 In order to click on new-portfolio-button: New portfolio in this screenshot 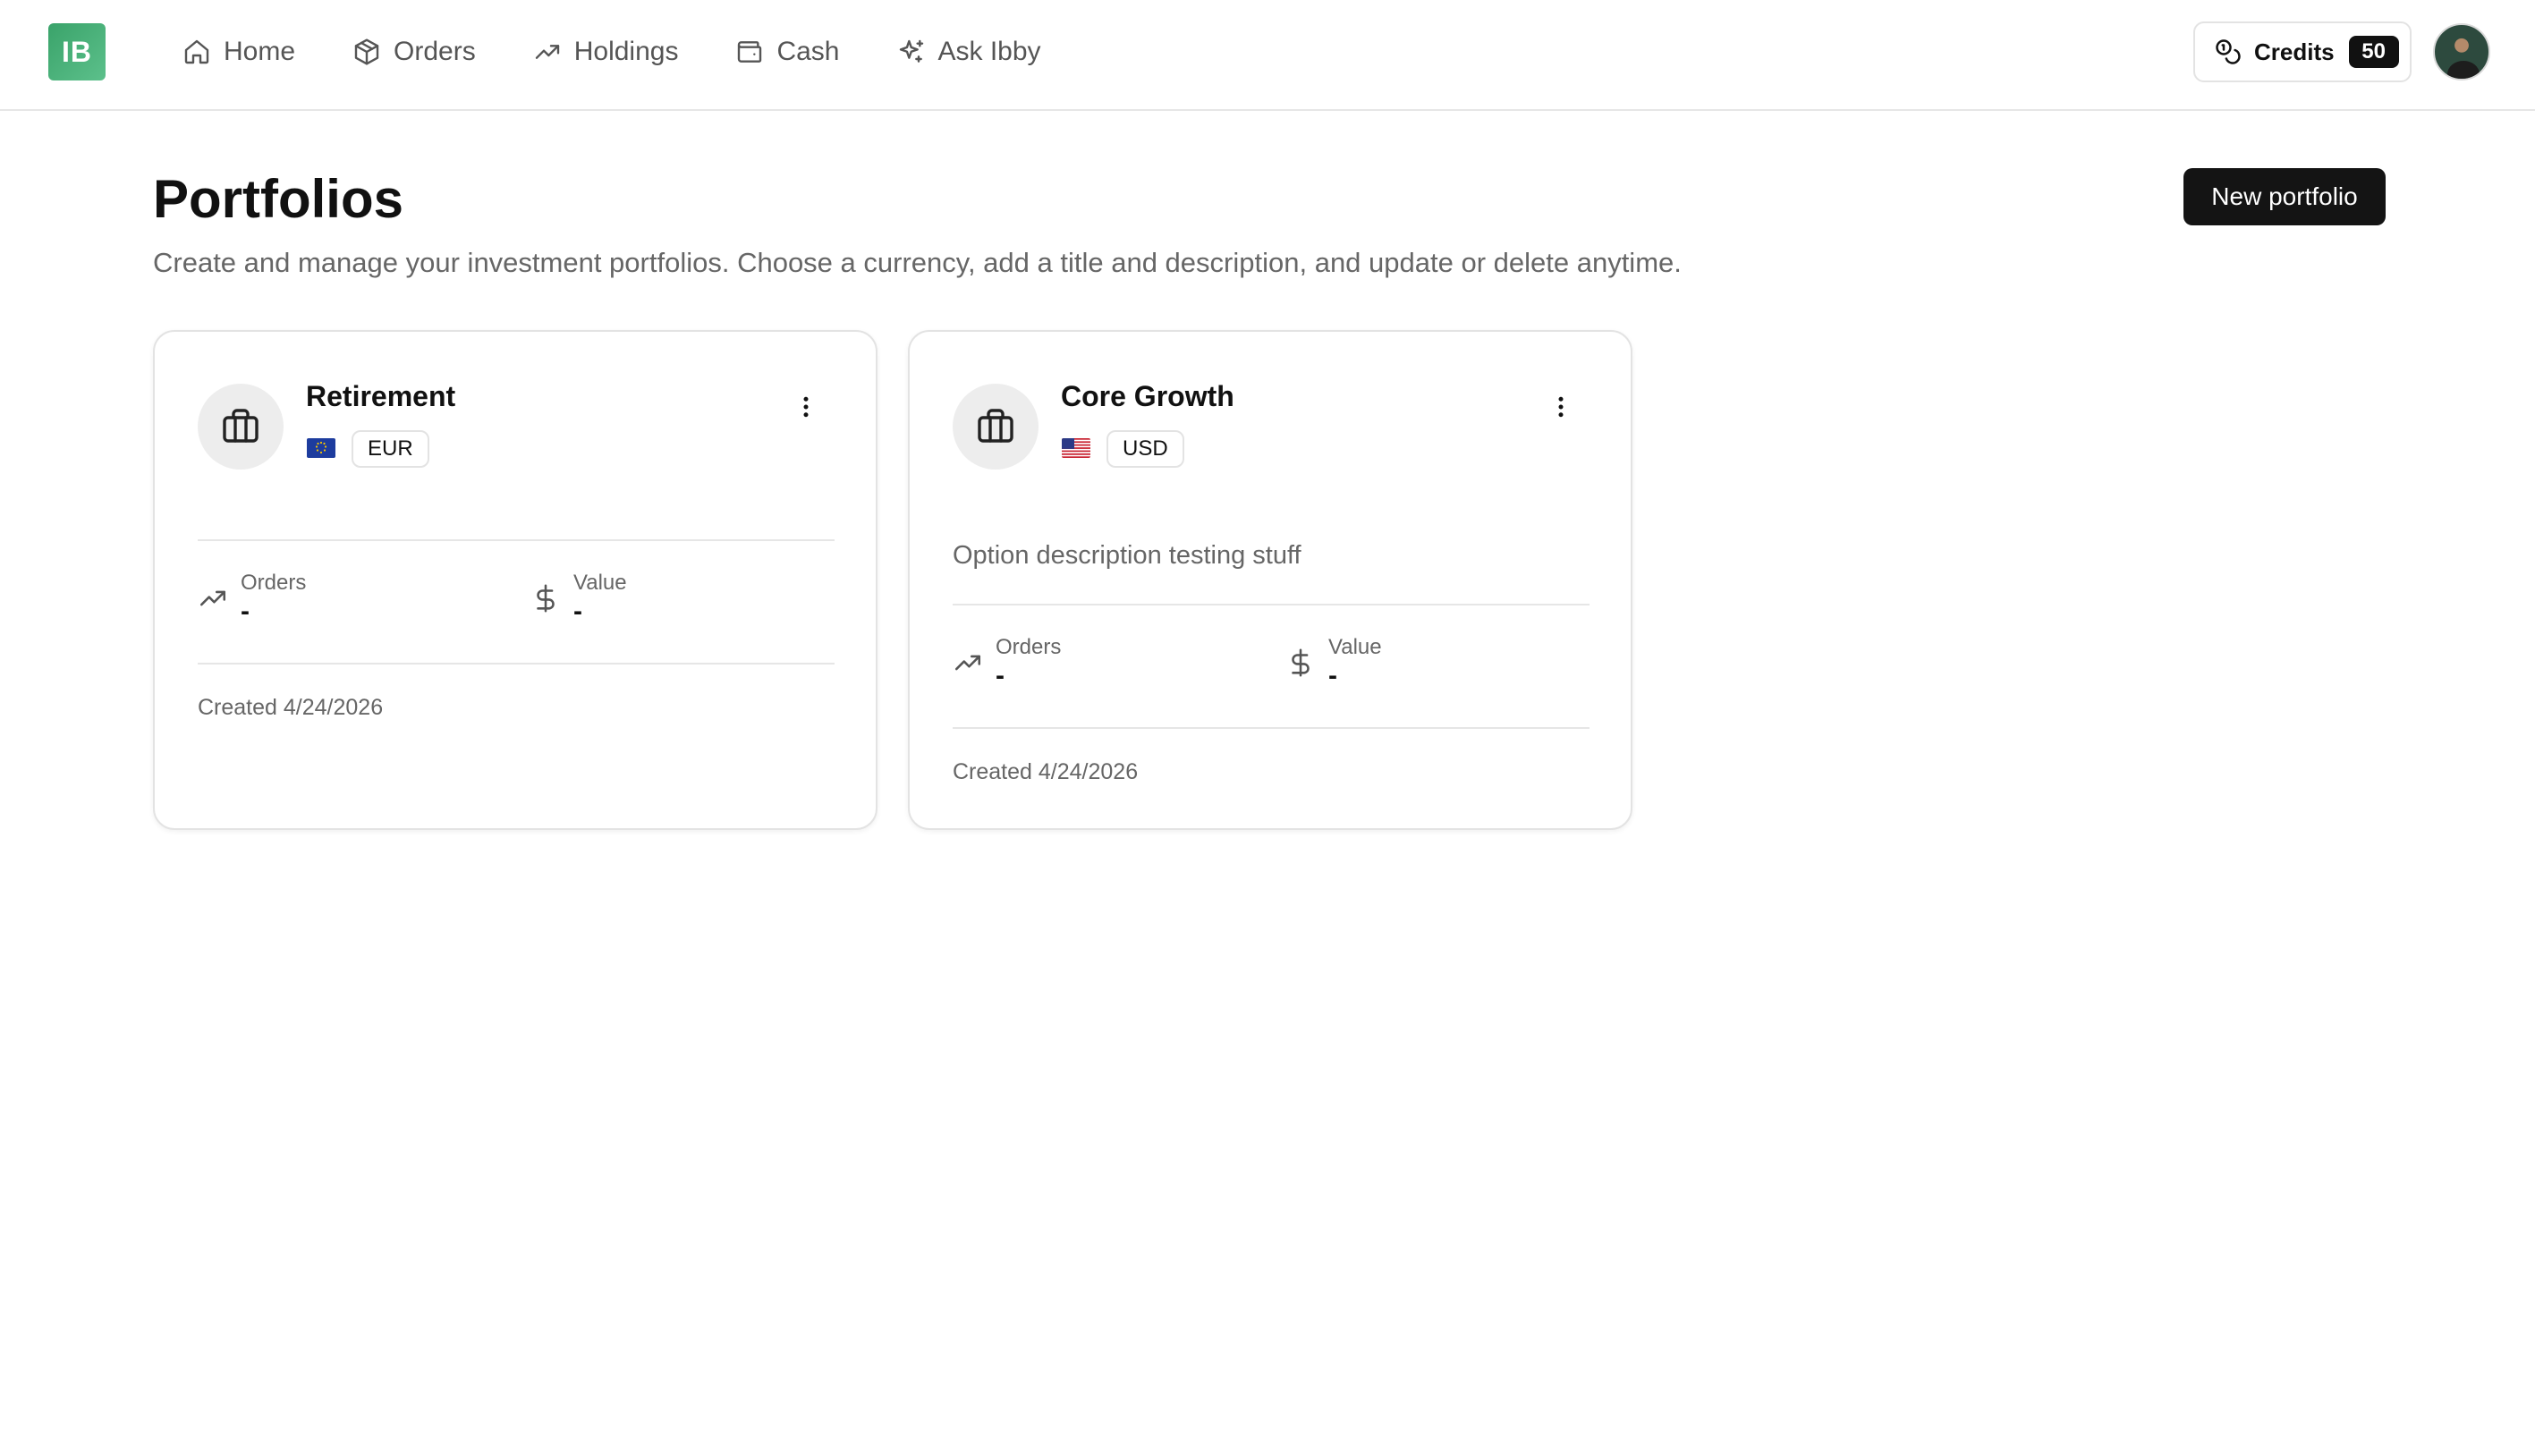, I will do `click(2284, 196)`.